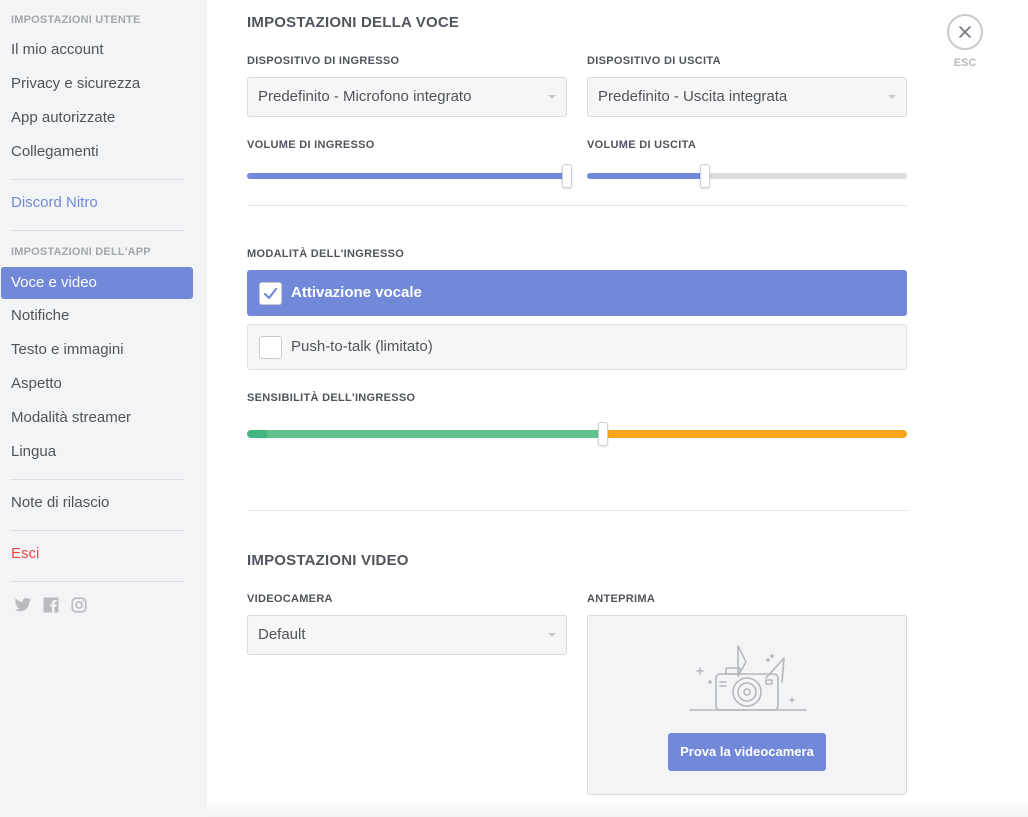 This screenshot has height=817, width=1028. Describe the element at coordinates (76, 20) in the screenshot. I see `user-settings-header: IMPOSTAZIONI UTENTE` at that location.